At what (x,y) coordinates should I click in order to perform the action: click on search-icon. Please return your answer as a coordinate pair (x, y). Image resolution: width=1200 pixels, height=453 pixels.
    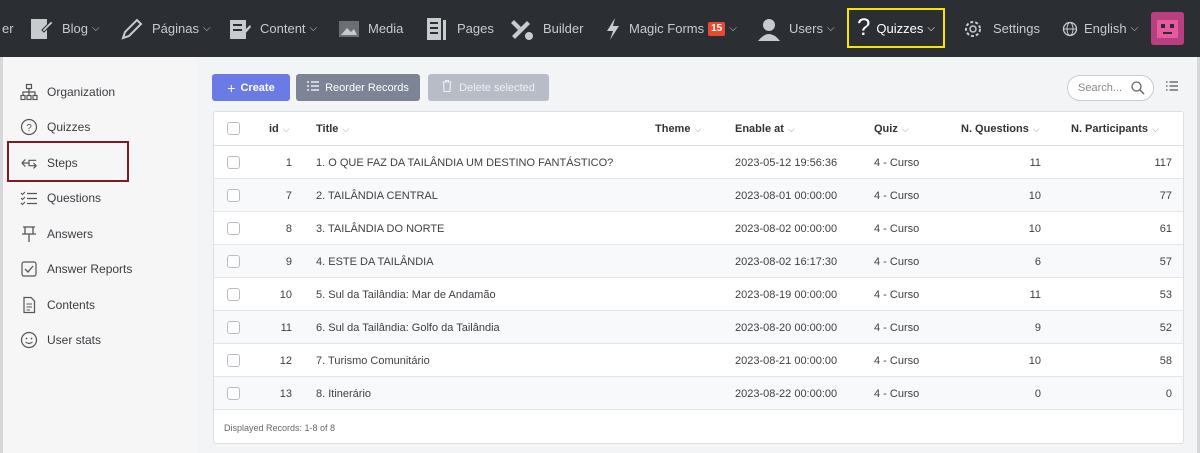
    Looking at the image, I should click on (1138, 89).